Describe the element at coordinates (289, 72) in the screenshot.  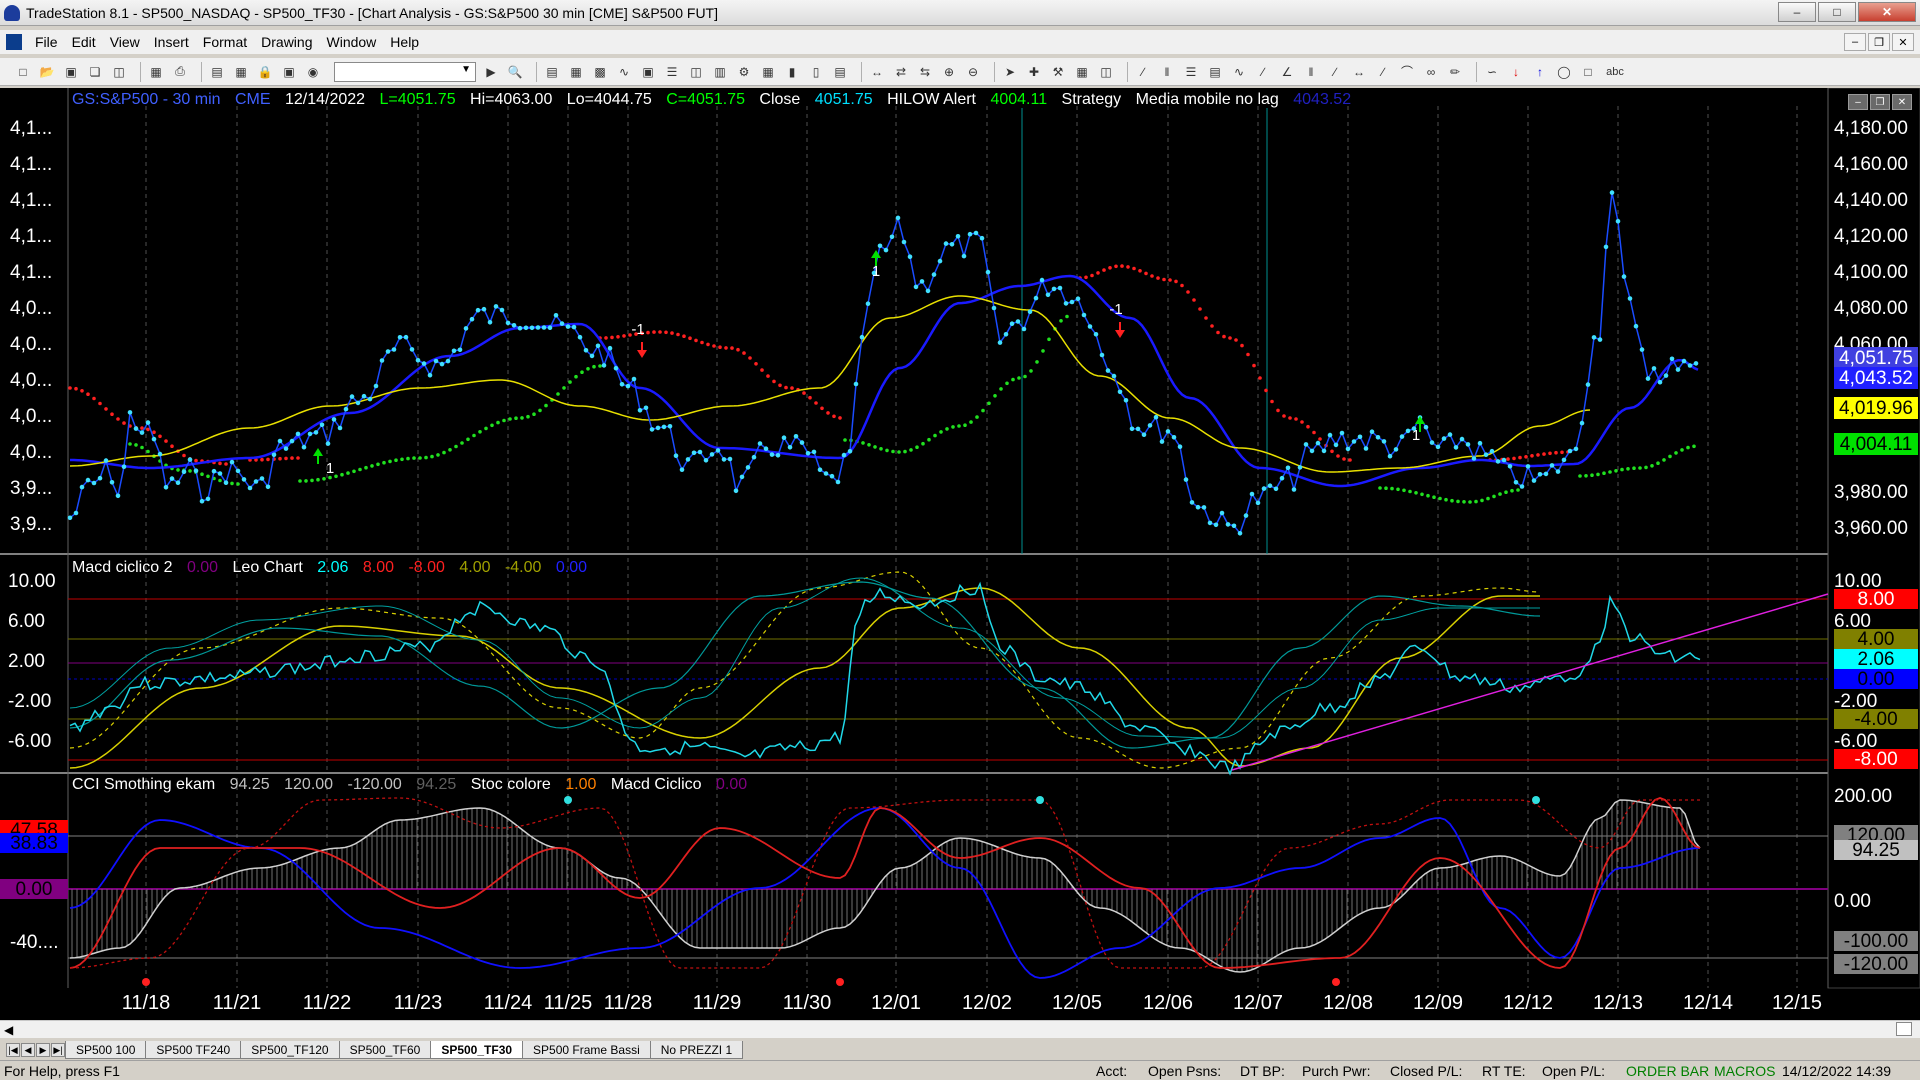
I see `page-icon: ▣` at that location.